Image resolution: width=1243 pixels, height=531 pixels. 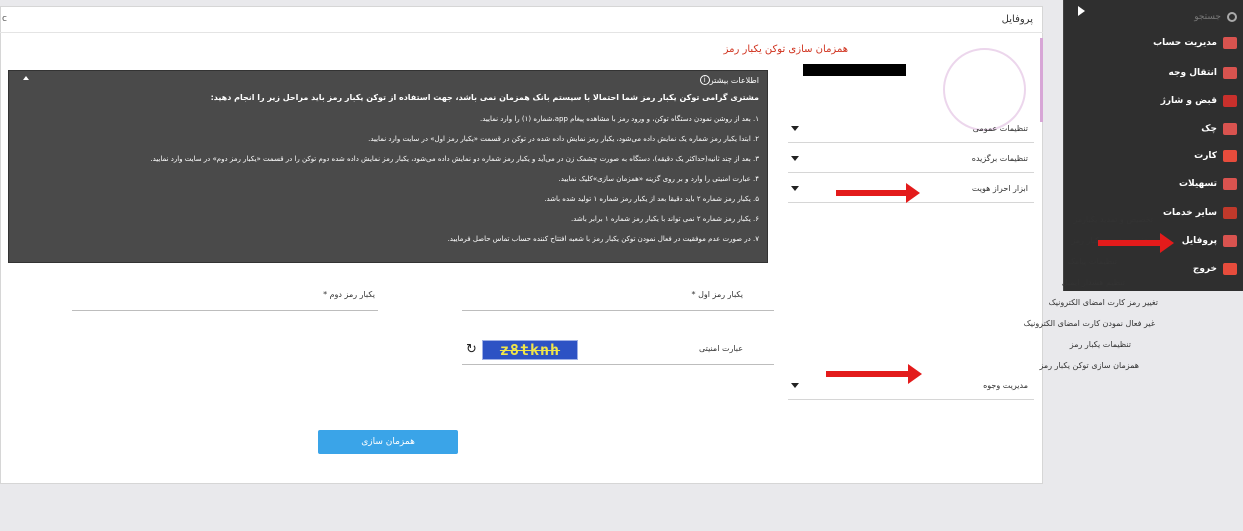 What do you see at coordinates (4, 19) in the screenshot?
I see `corner-mark: c` at bounding box center [4, 19].